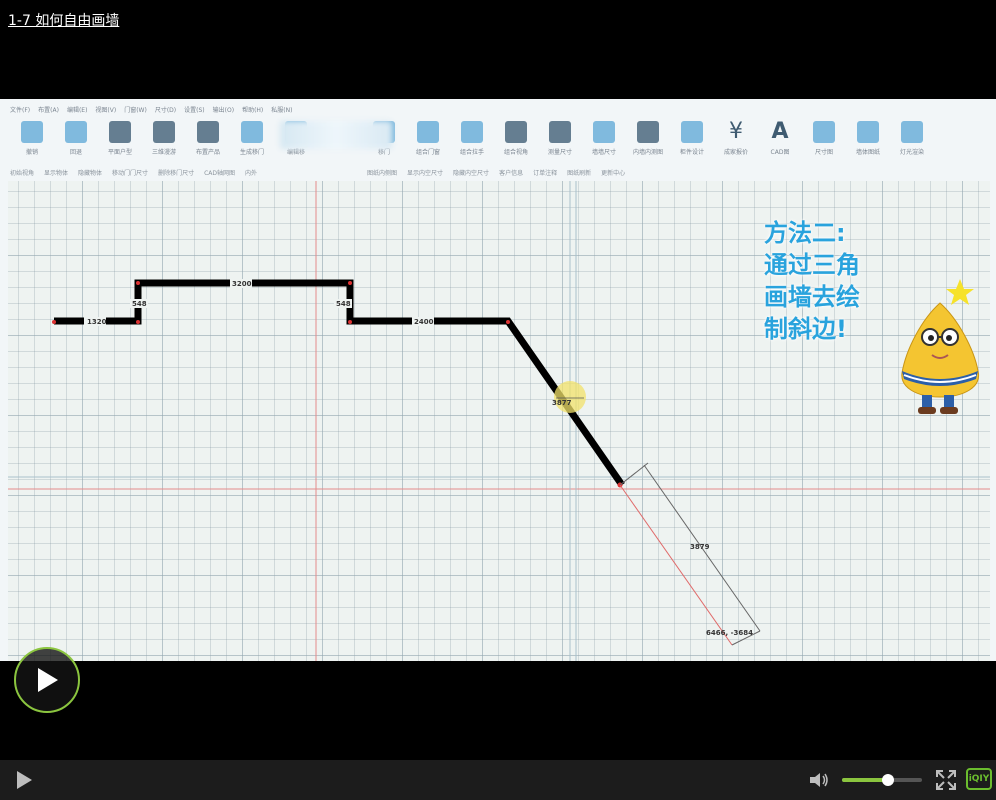 Image resolution: width=996 pixels, height=800 pixels. I want to click on toolbar-button: 测量尺寸, so click(560, 140).